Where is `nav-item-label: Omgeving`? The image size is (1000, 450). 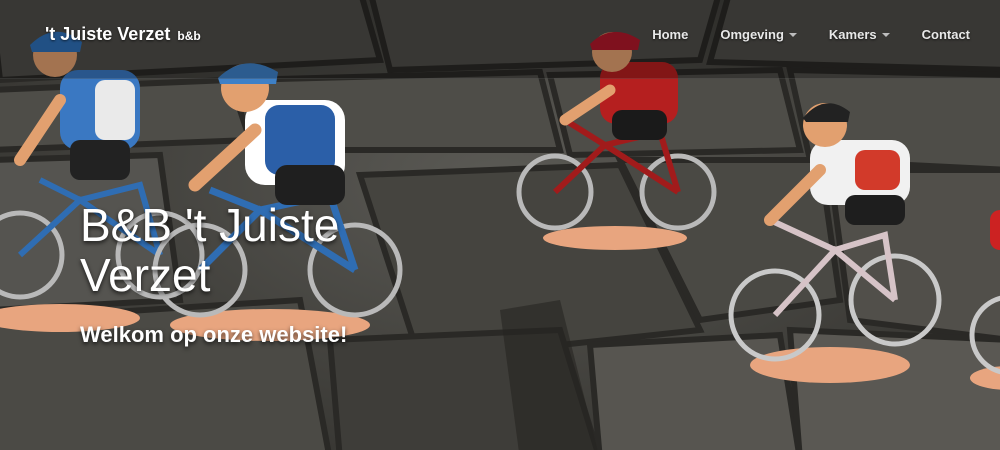 nav-item-label: Omgeving is located at coordinates (752, 34).